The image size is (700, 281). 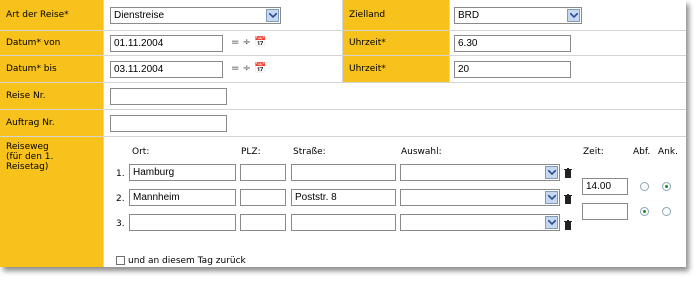 What do you see at coordinates (605, 186) in the screenshot?
I see `zeit-input-1: 14.00` at bounding box center [605, 186].